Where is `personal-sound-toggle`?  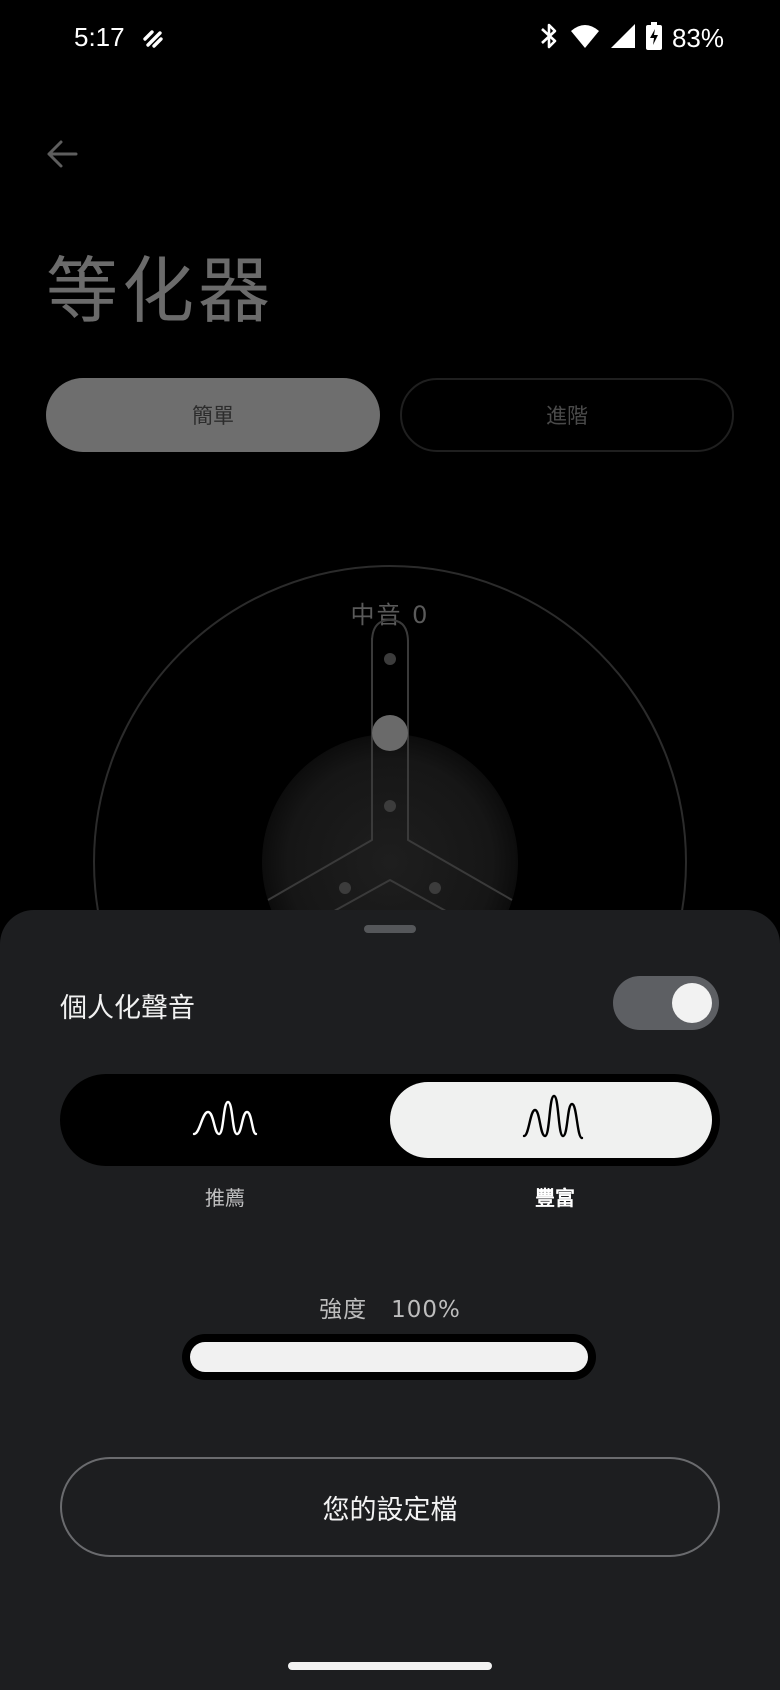
personal-sound-toggle is located at coordinates (666, 1003).